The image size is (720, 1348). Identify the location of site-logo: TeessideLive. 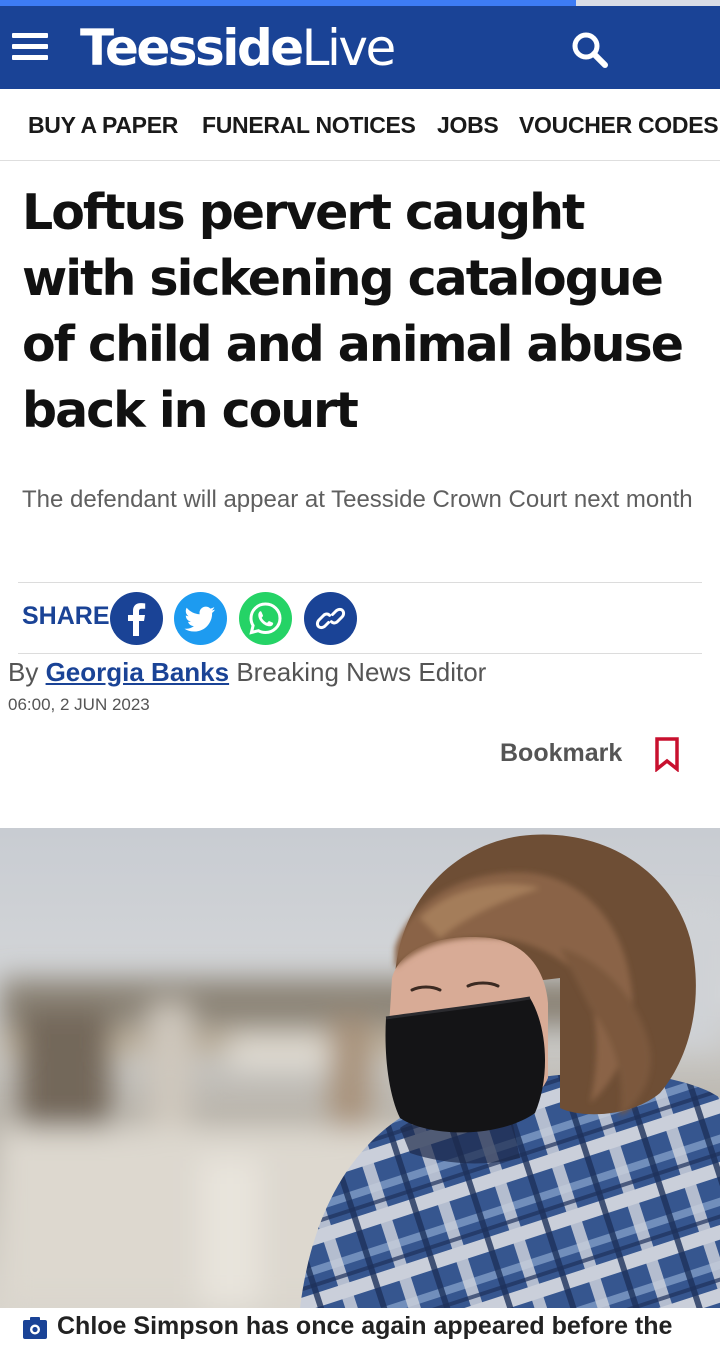
(238, 48).